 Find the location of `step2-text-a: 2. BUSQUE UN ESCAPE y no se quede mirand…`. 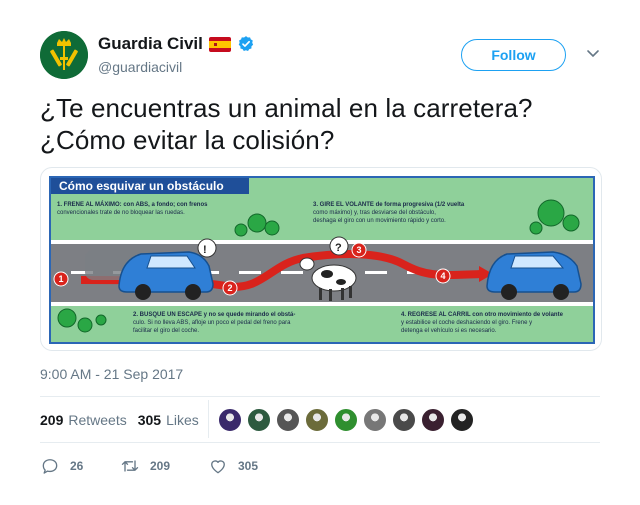

step2-text-a: 2. BUSQUE UN ESCAPE y no se quede mirand… is located at coordinates (214, 315).